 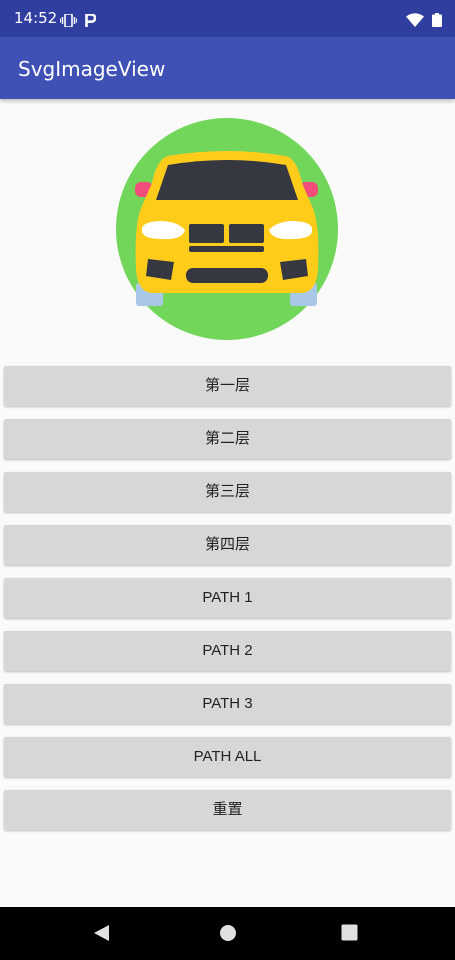 What do you see at coordinates (102, 935) in the screenshot?
I see `back-icon` at bounding box center [102, 935].